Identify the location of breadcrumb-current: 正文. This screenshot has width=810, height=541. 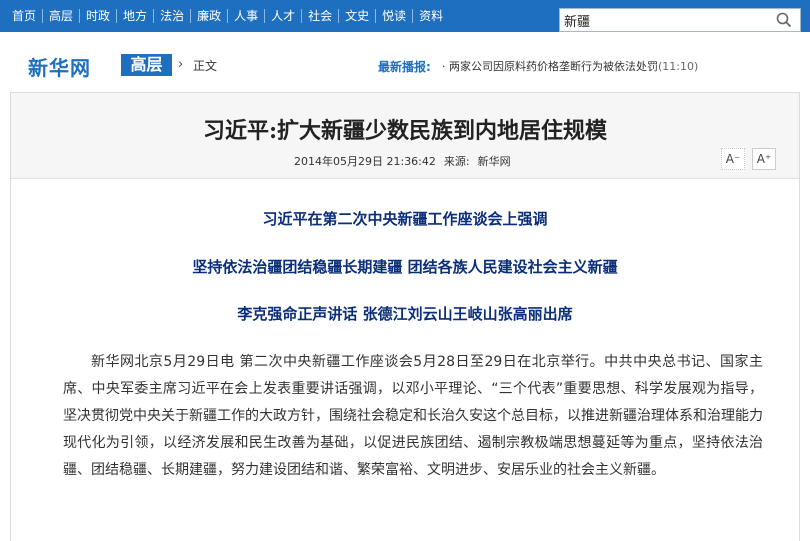
(205, 66).